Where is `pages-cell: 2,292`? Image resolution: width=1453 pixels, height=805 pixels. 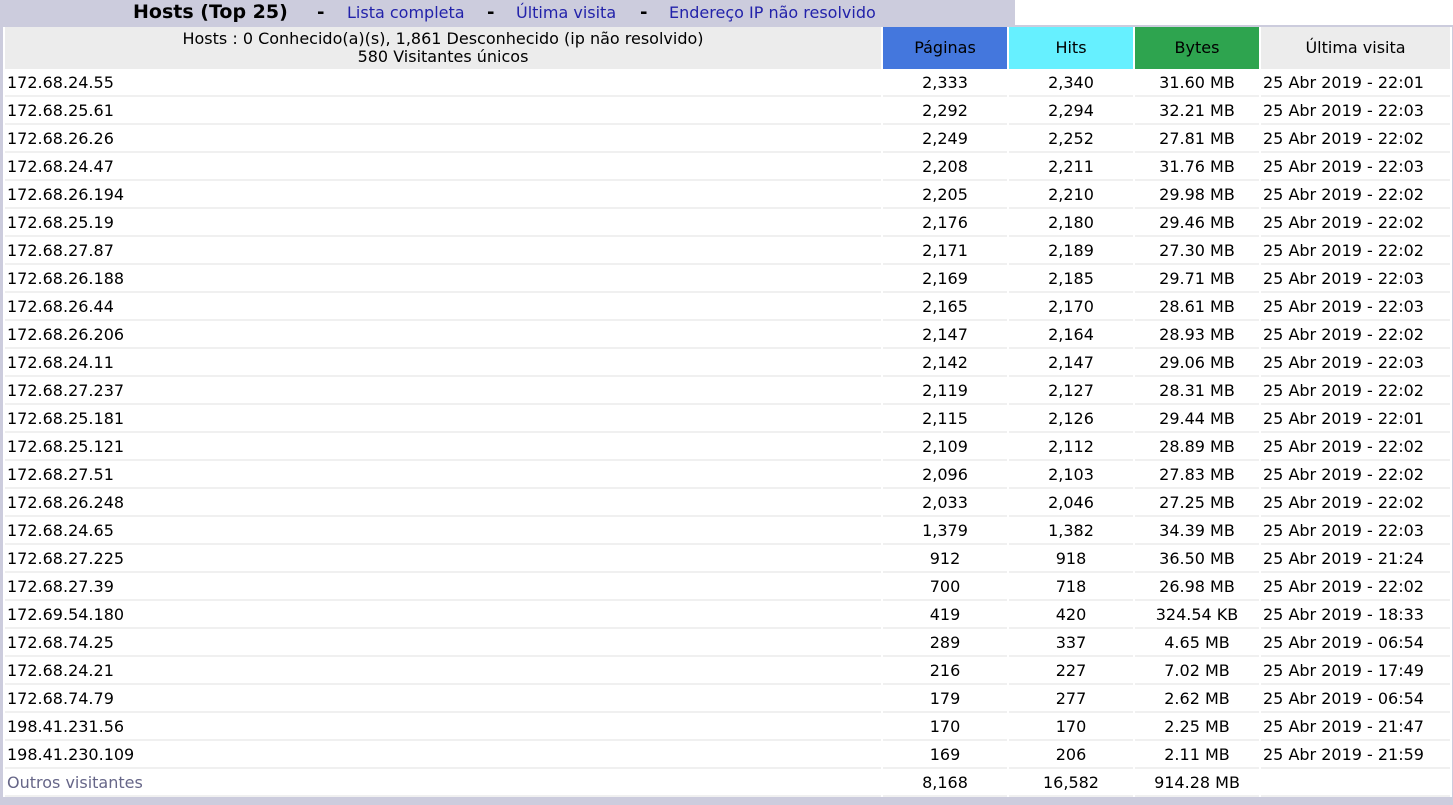
pages-cell: 2,292 is located at coordinates (945, 111).